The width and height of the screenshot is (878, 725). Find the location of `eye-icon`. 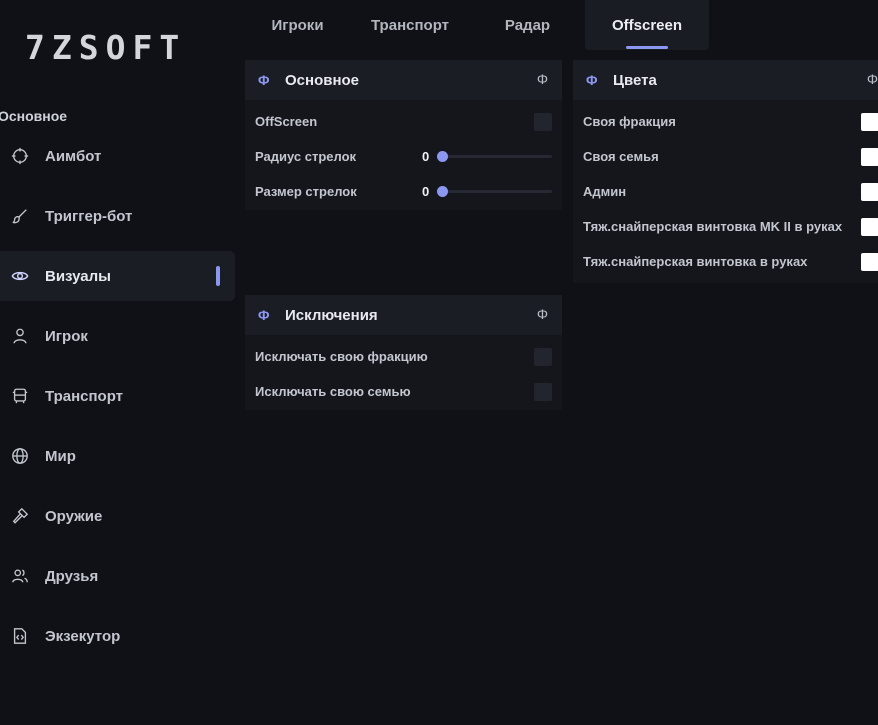

eye-icon is located at coordinates (20, 276).